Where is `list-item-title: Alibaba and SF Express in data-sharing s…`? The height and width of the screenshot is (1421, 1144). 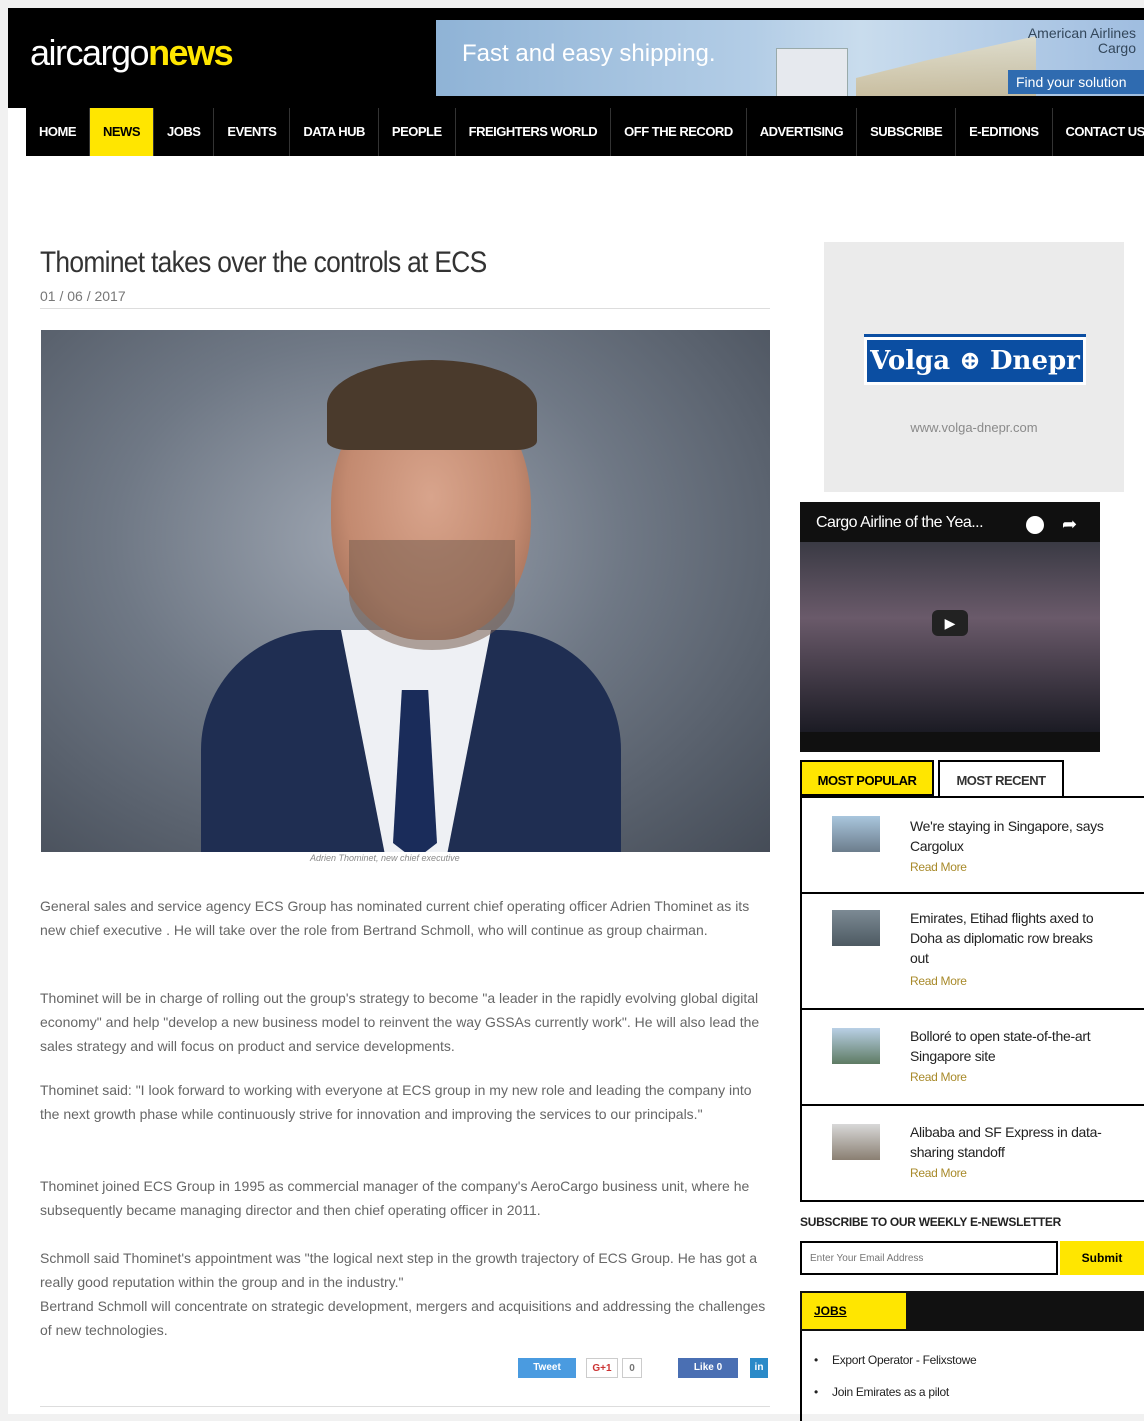
list-item-title: Alibaba and SF Express in data-sharing s… is located at coordinates (1010, 1142).